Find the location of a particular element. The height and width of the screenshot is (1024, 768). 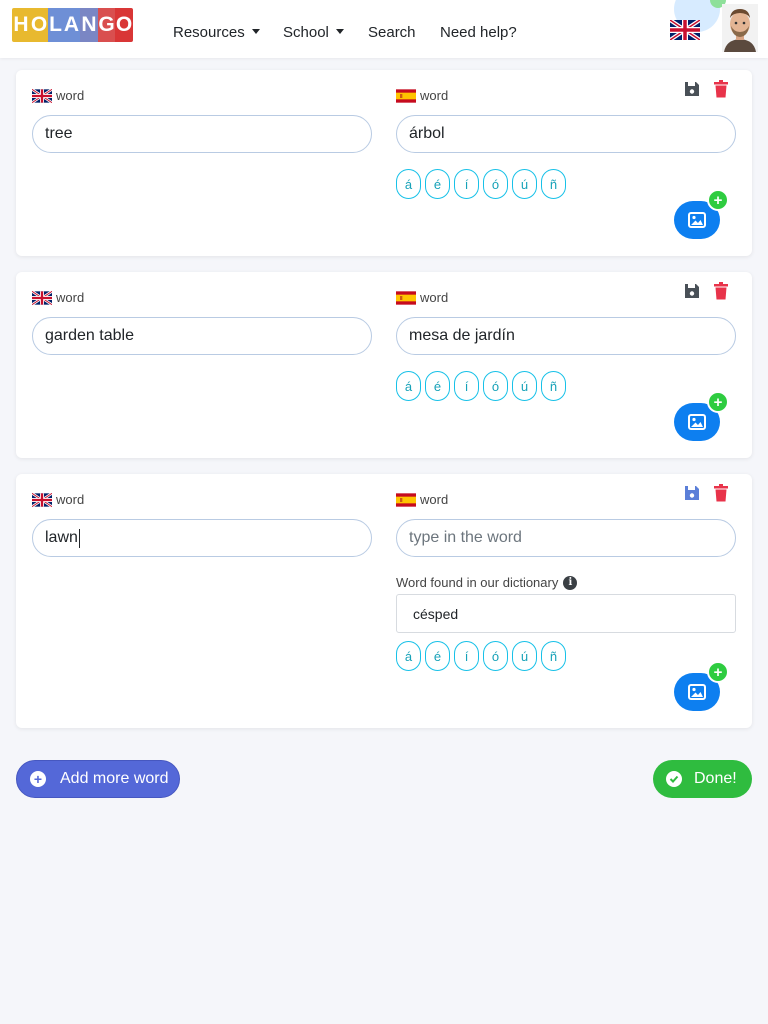

user-avatar is located at coordinates (740, 28).